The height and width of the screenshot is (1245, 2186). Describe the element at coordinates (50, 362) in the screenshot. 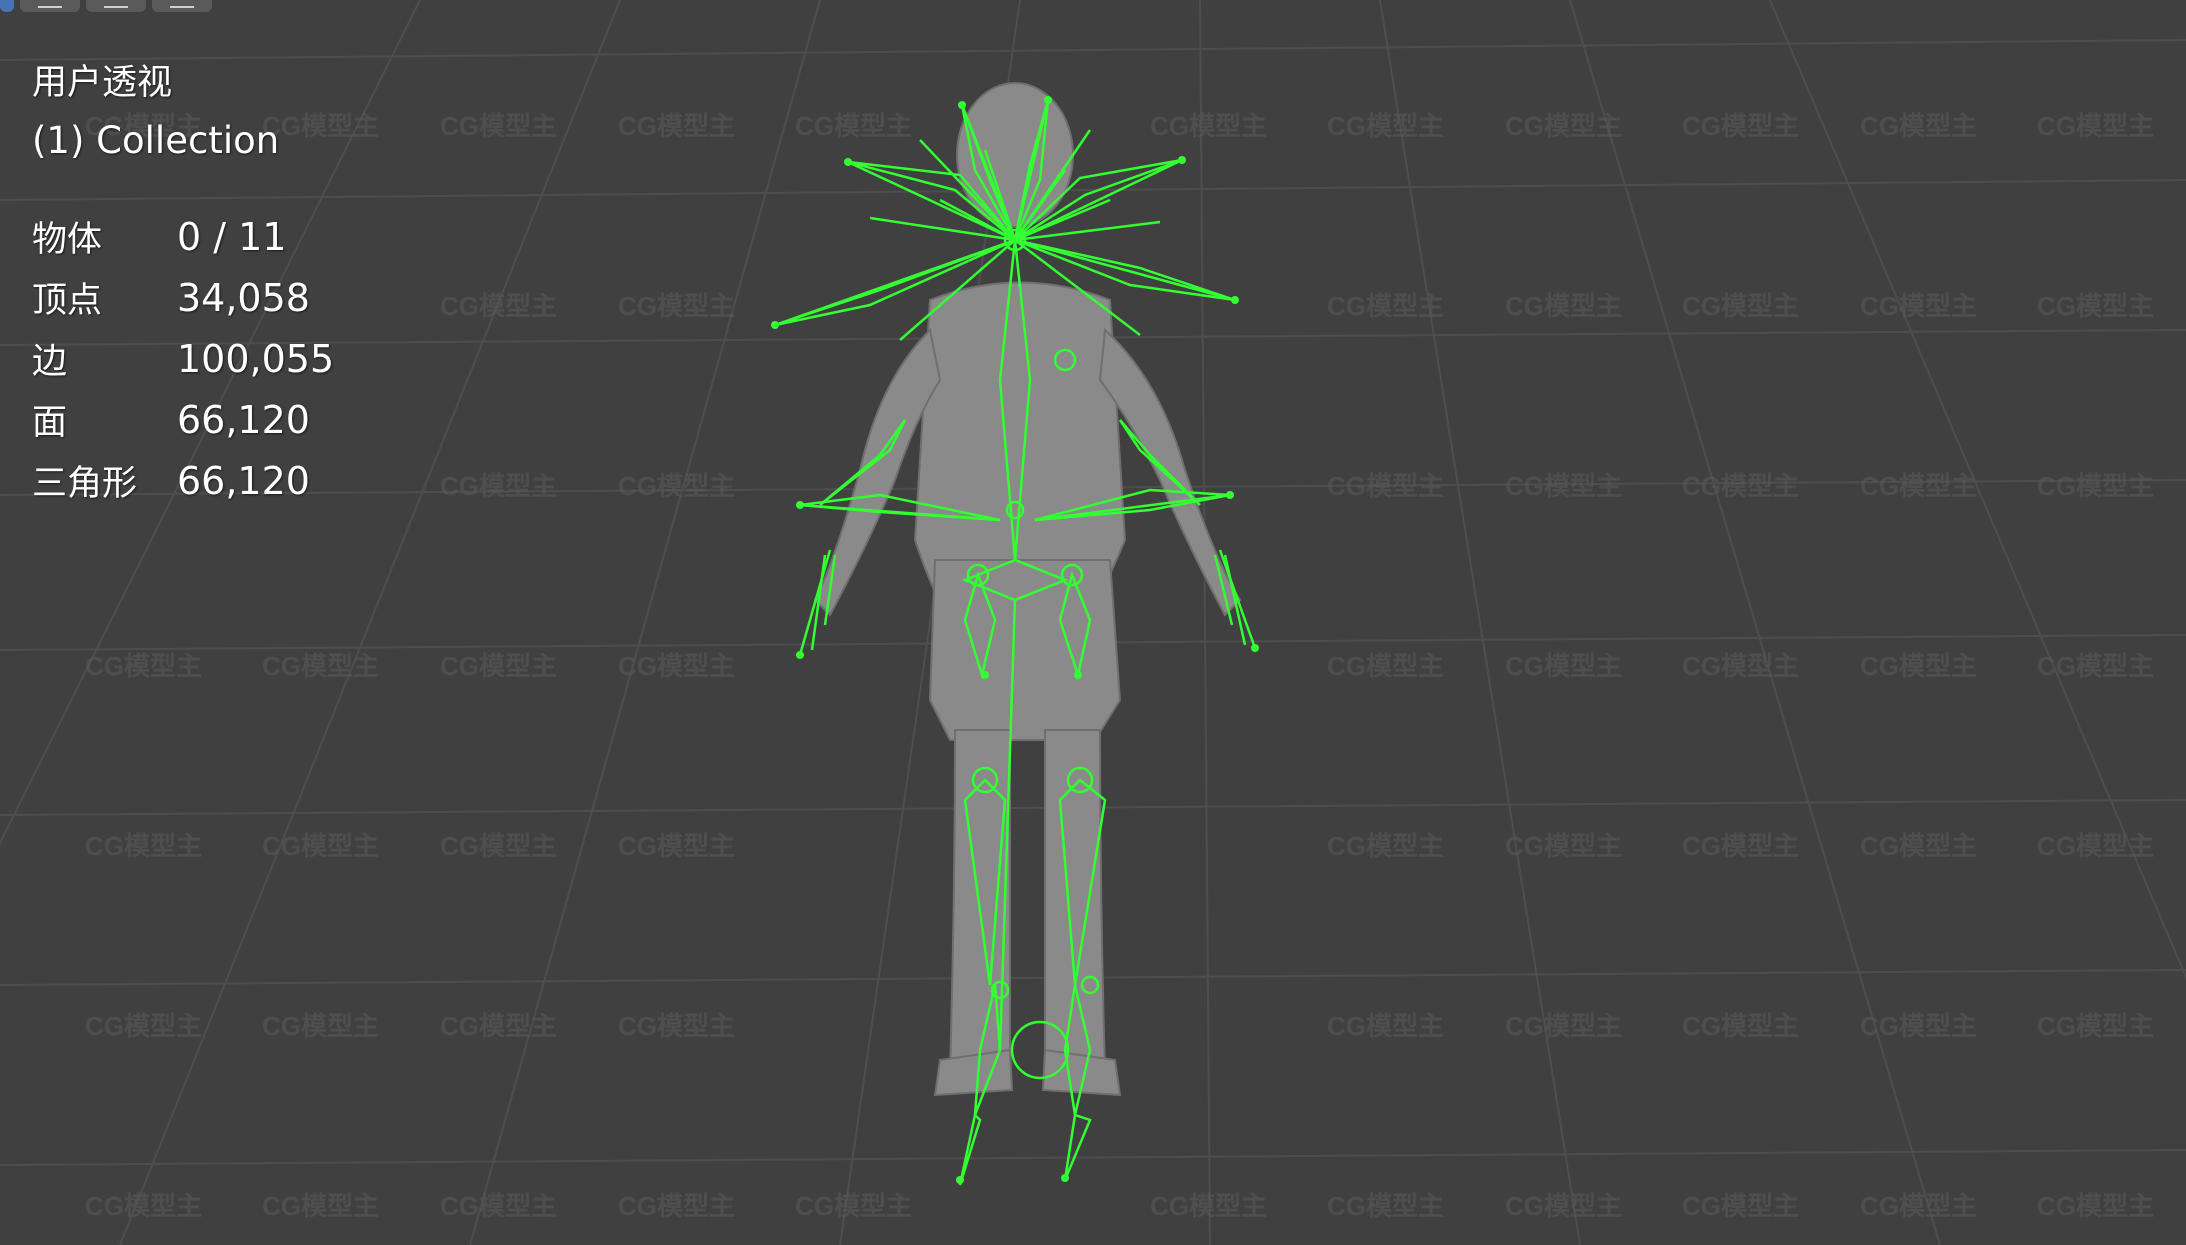

I see `stat-label: 边` at that location.